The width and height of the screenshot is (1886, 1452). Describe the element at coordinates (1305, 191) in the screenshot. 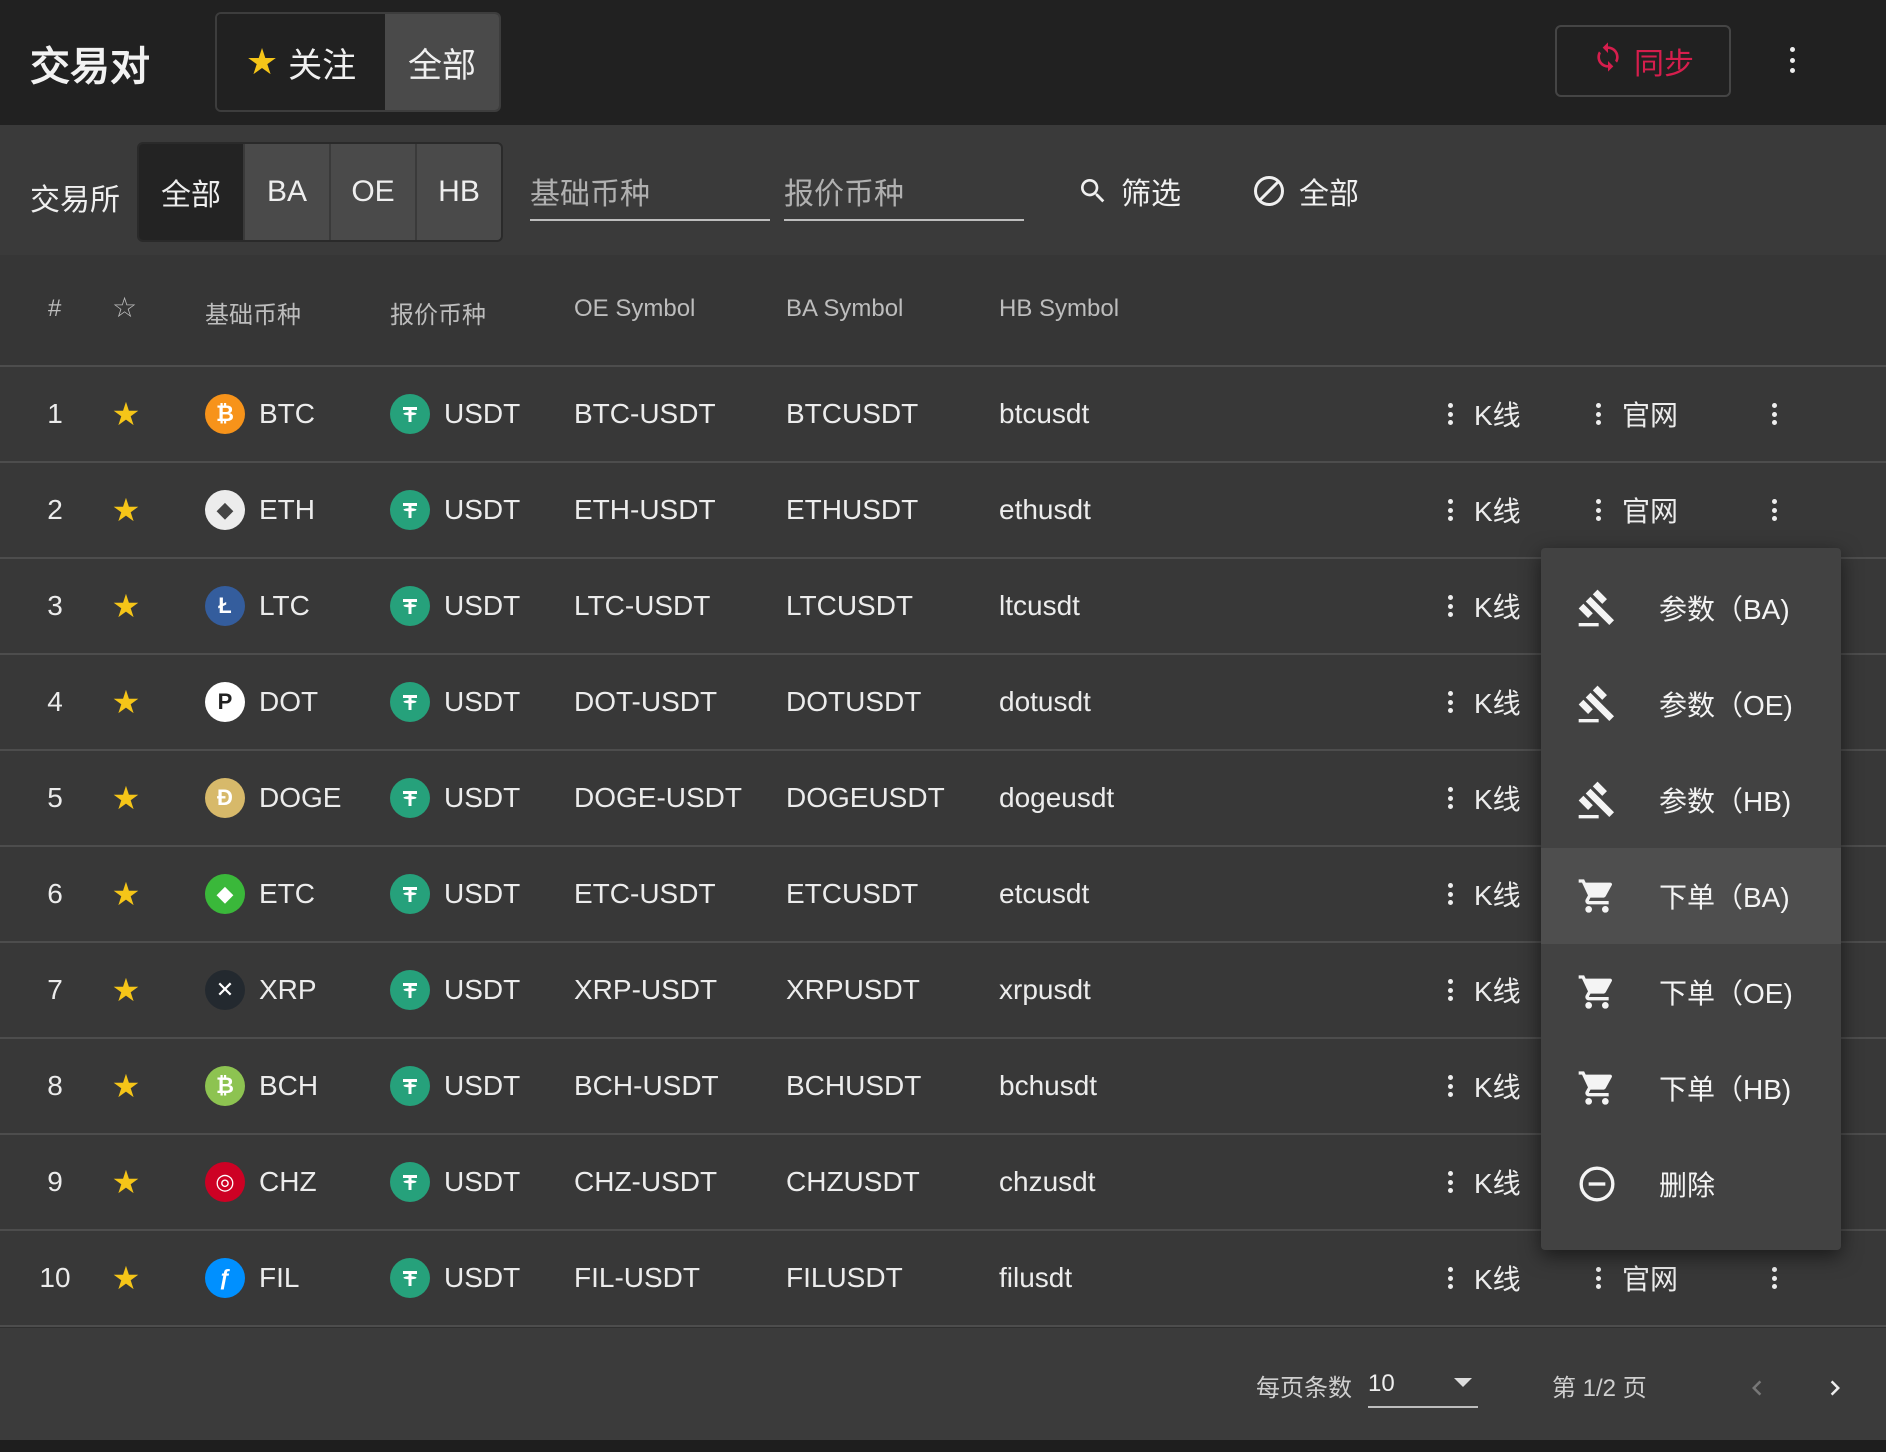

I see `clear-filter-button: 全部` at that location.